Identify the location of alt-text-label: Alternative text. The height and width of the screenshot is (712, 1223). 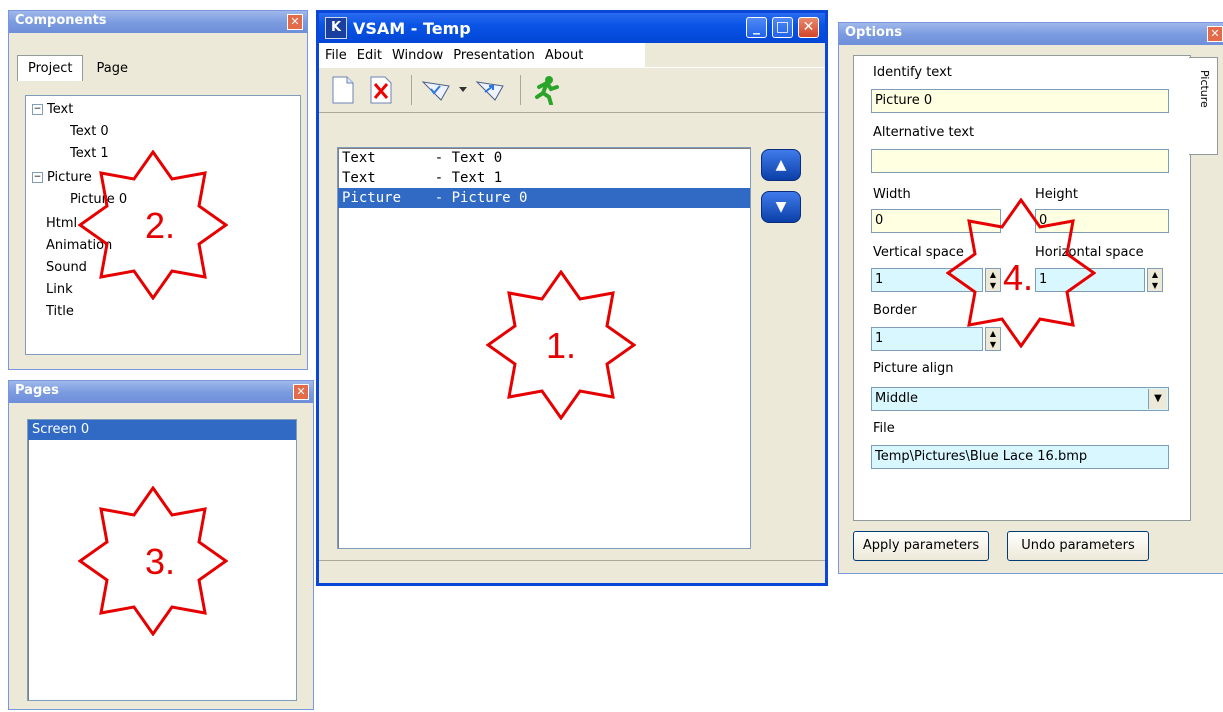
(924, 132).